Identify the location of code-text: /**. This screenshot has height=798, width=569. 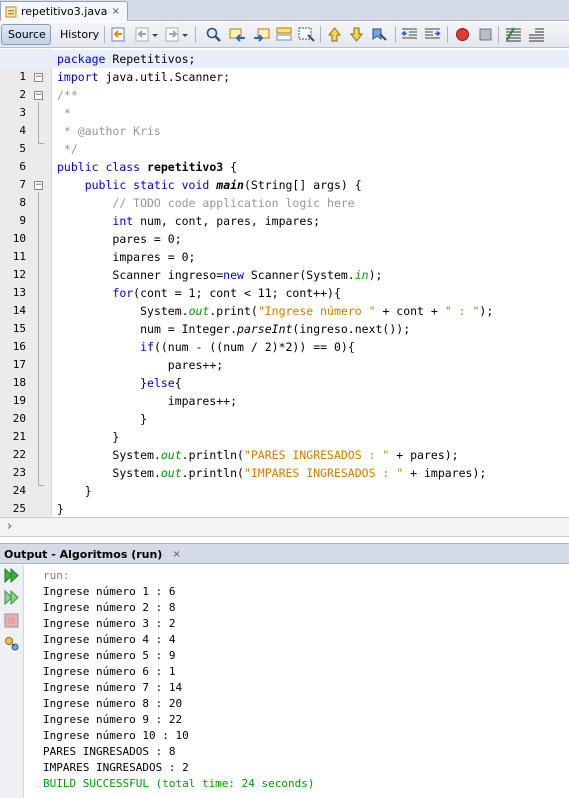
(67, 95).